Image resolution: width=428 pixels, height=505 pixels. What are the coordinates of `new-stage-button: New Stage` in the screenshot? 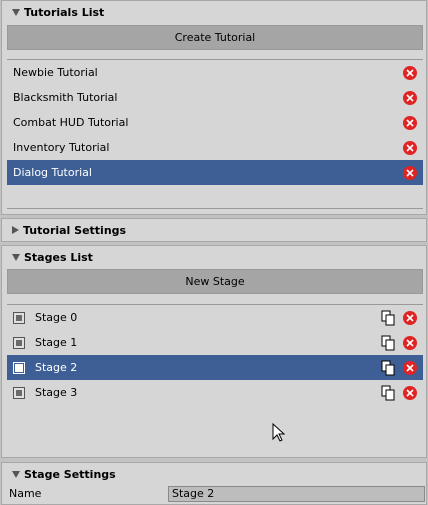 It's located at (215, 281).